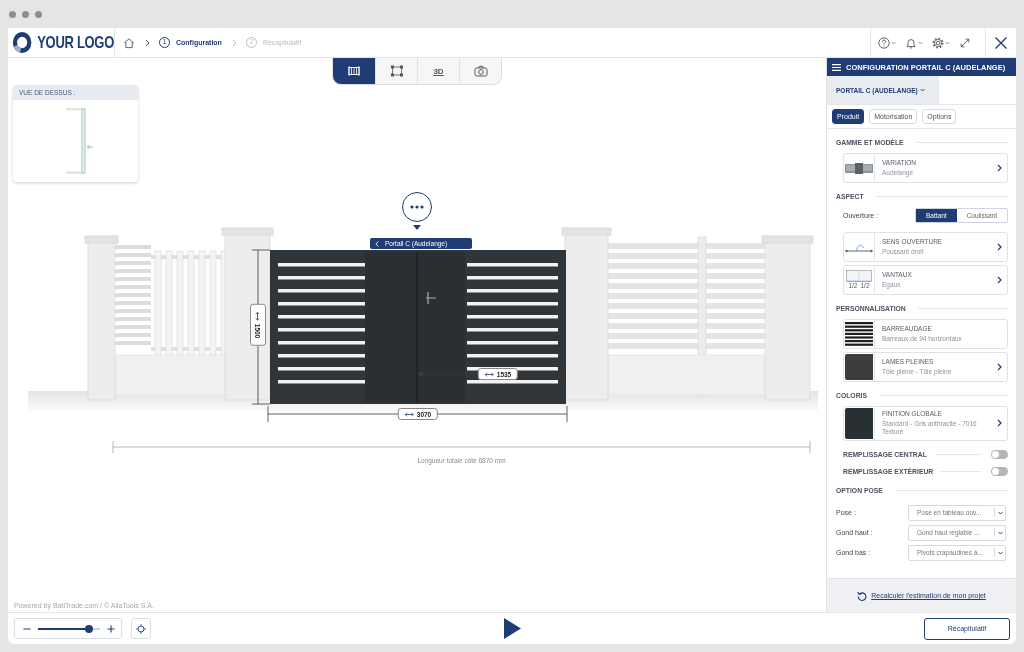  What do you see at coordinates (859, 276) in the screenshot?
I see `double-panel-icon` at bounding box center [859, 276].